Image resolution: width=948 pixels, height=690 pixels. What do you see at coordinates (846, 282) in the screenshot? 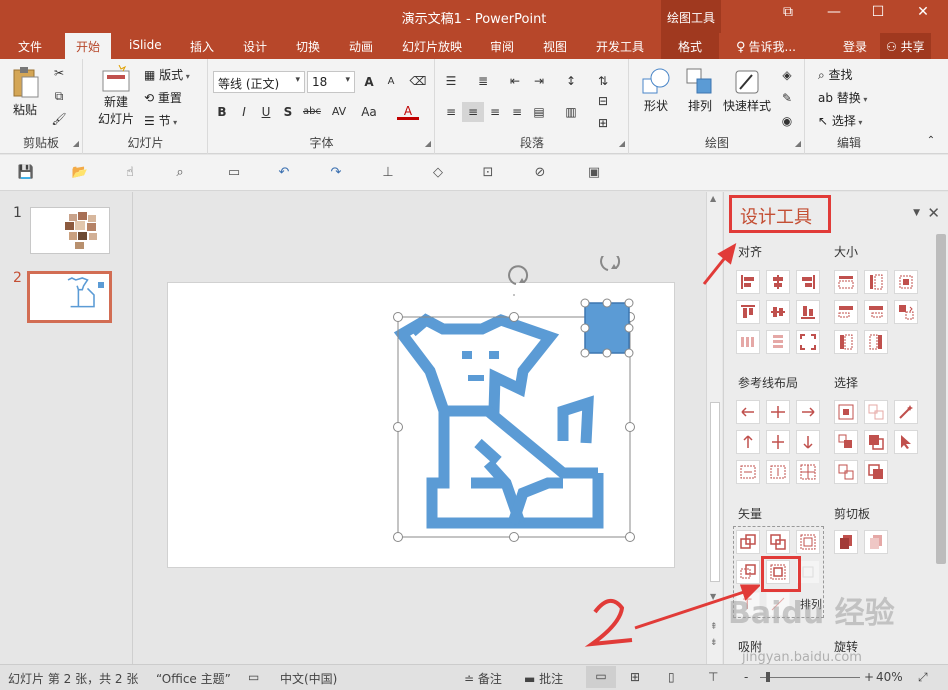
I see `same-width-icon` at bounding box center [846, 282].